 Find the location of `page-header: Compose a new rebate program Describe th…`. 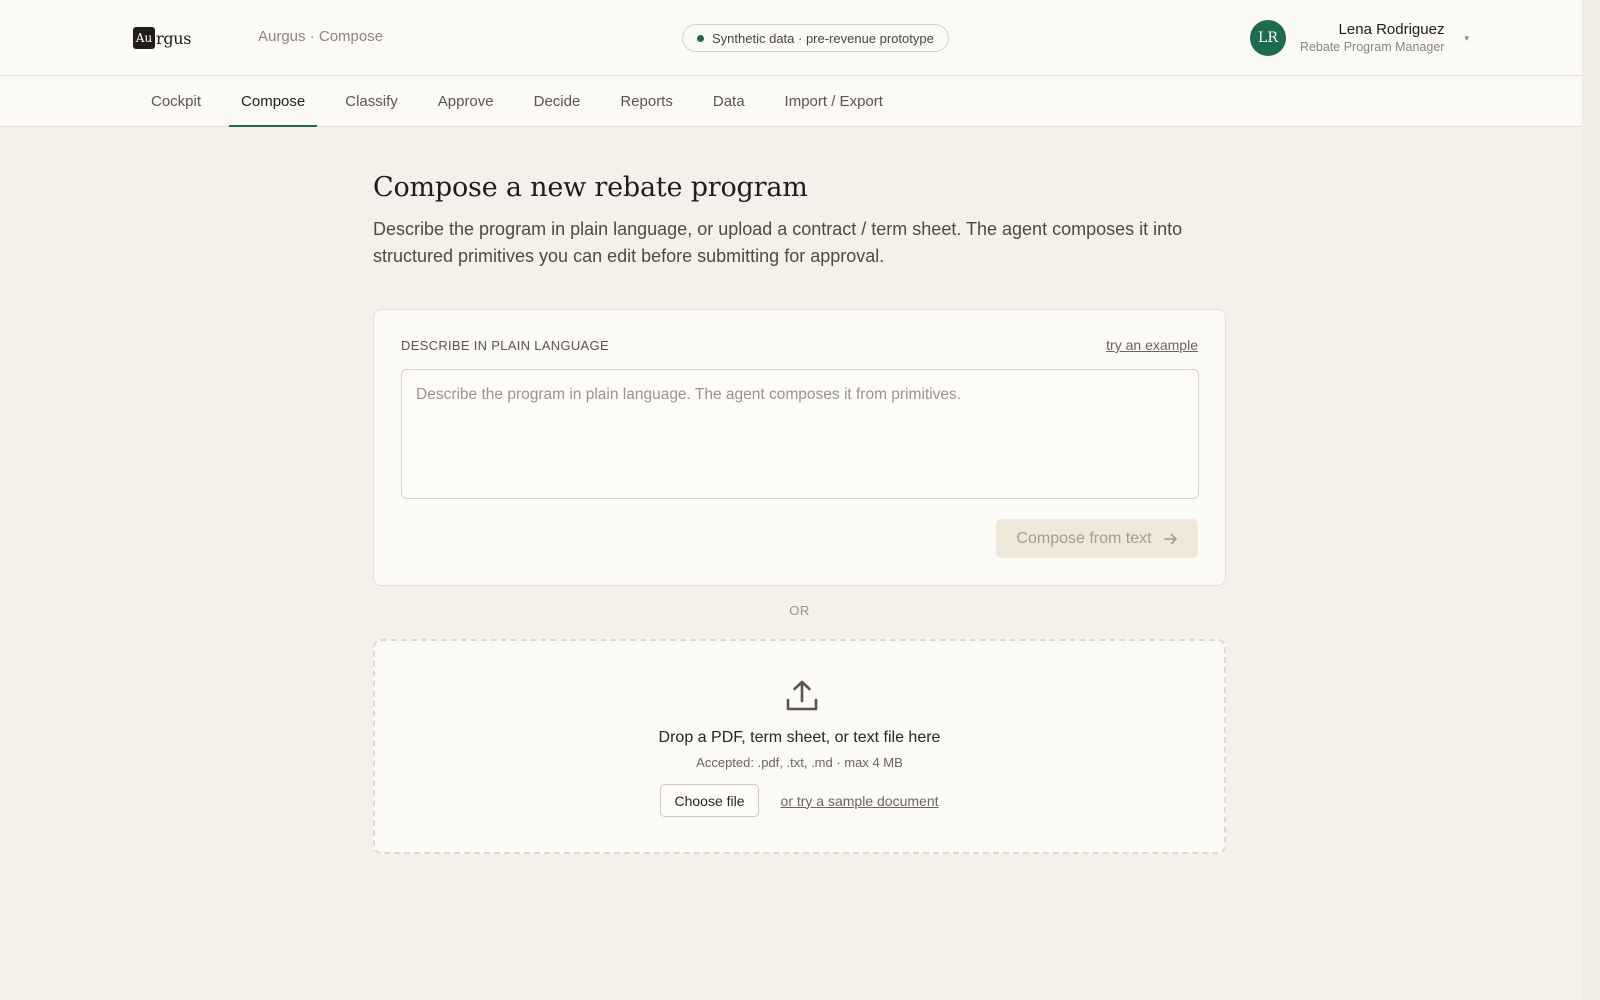

page-header: Compose a new rebate program Describe th… is located at coordinates (799, 220).